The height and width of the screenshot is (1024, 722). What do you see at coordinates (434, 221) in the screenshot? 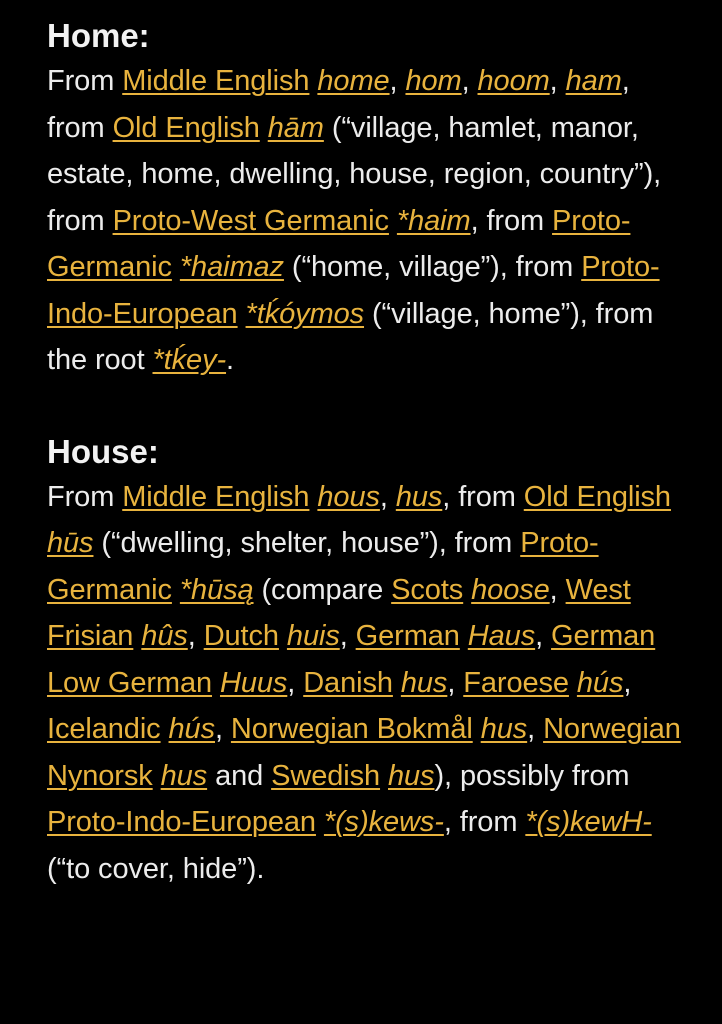
I see `term-link: *haim` at bounding box center [434, 221].